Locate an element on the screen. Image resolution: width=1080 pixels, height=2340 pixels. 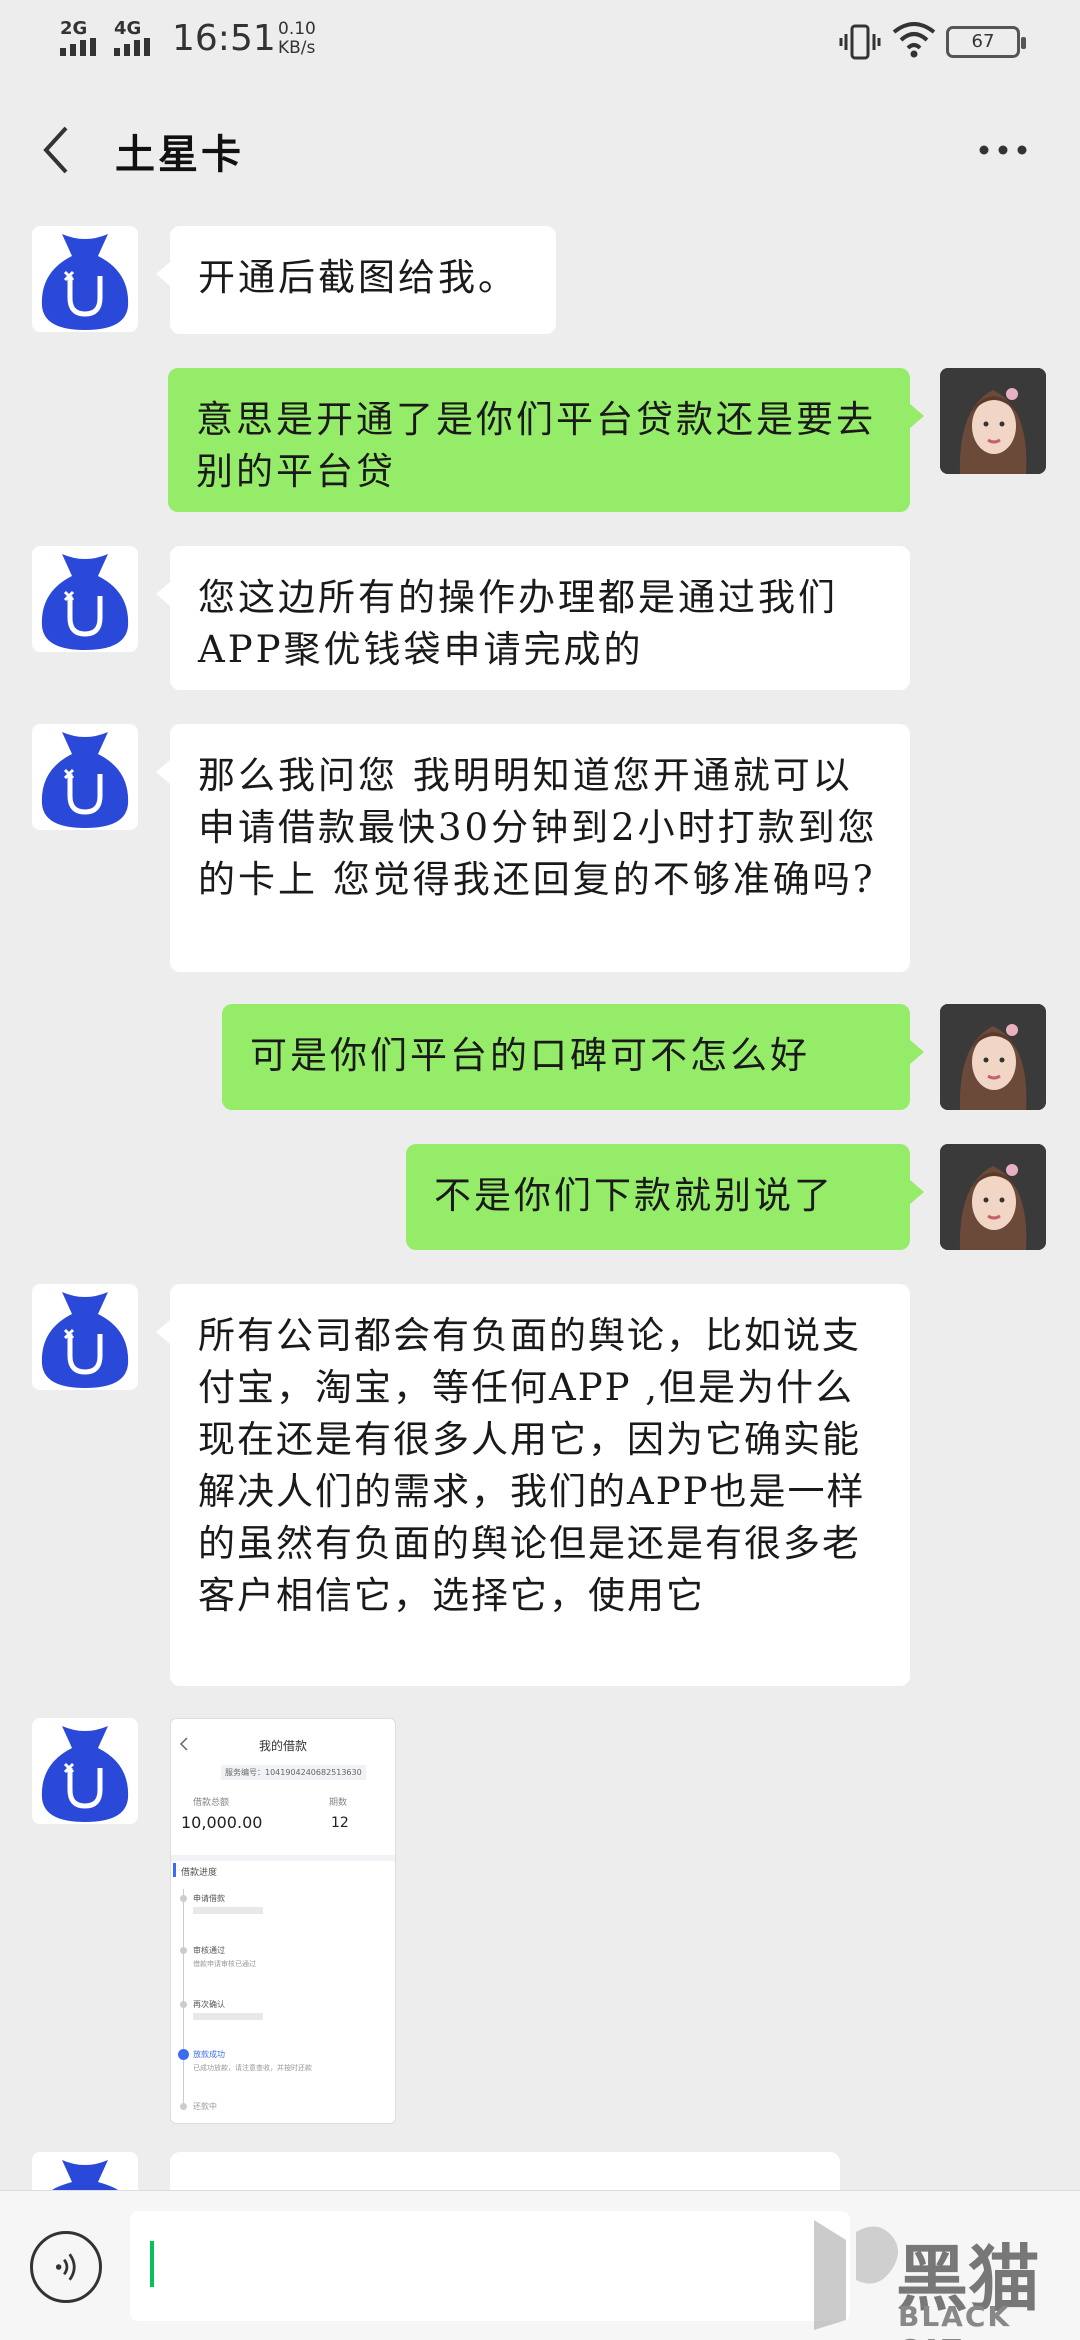
more-dots-icon is located at coordinates (1003, 150).